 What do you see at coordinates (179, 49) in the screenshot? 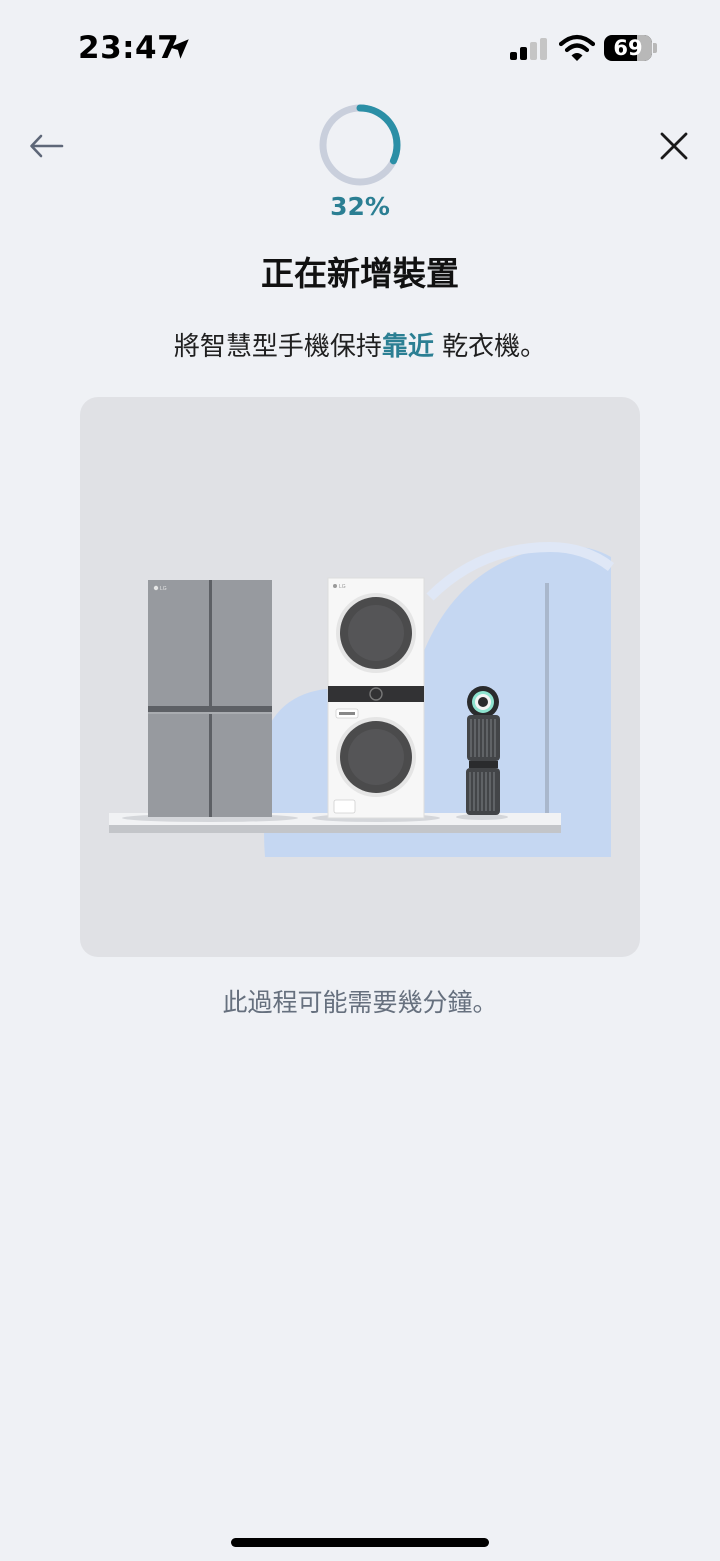
I see `location-arrow-icon` at bounding box center [179, 49].